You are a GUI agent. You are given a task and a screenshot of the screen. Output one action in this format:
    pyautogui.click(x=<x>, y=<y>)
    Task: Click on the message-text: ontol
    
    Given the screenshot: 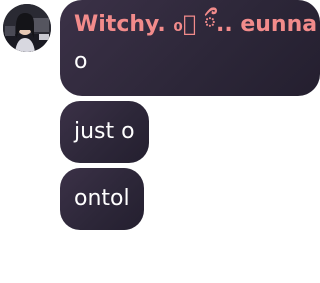 What is the action you would take?
    pyautogui.click(x=102, y=198)
    